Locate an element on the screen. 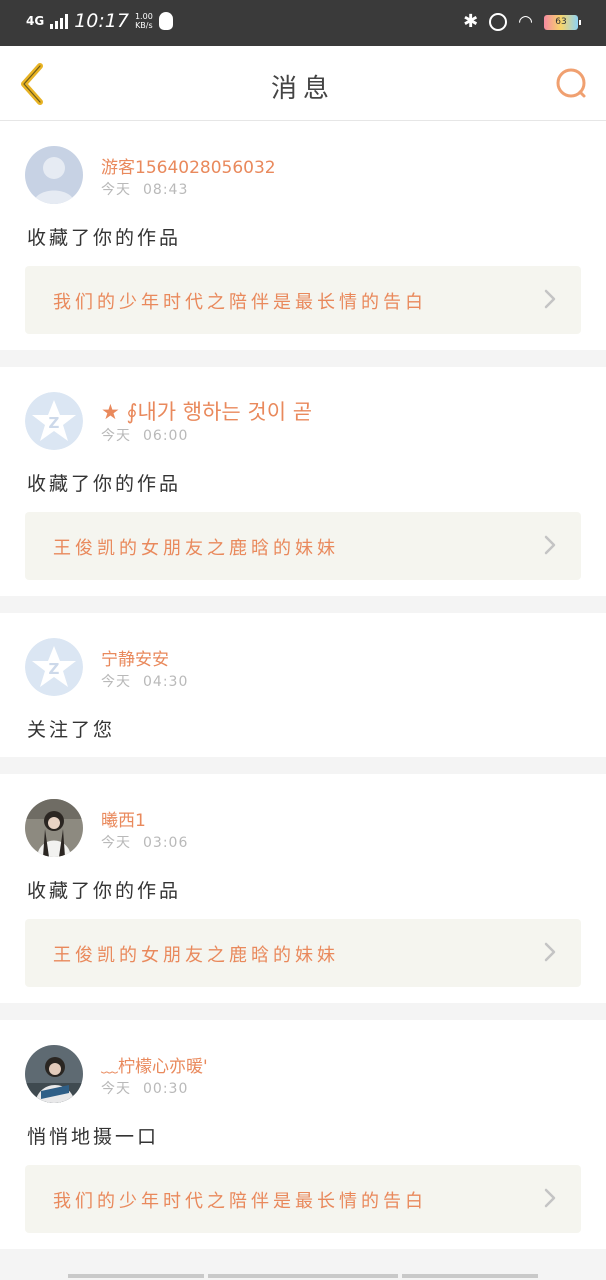 This screenshot has width=606, height=1280. timestamp: 今天 00:30 is located at coordinates (144, 1088).